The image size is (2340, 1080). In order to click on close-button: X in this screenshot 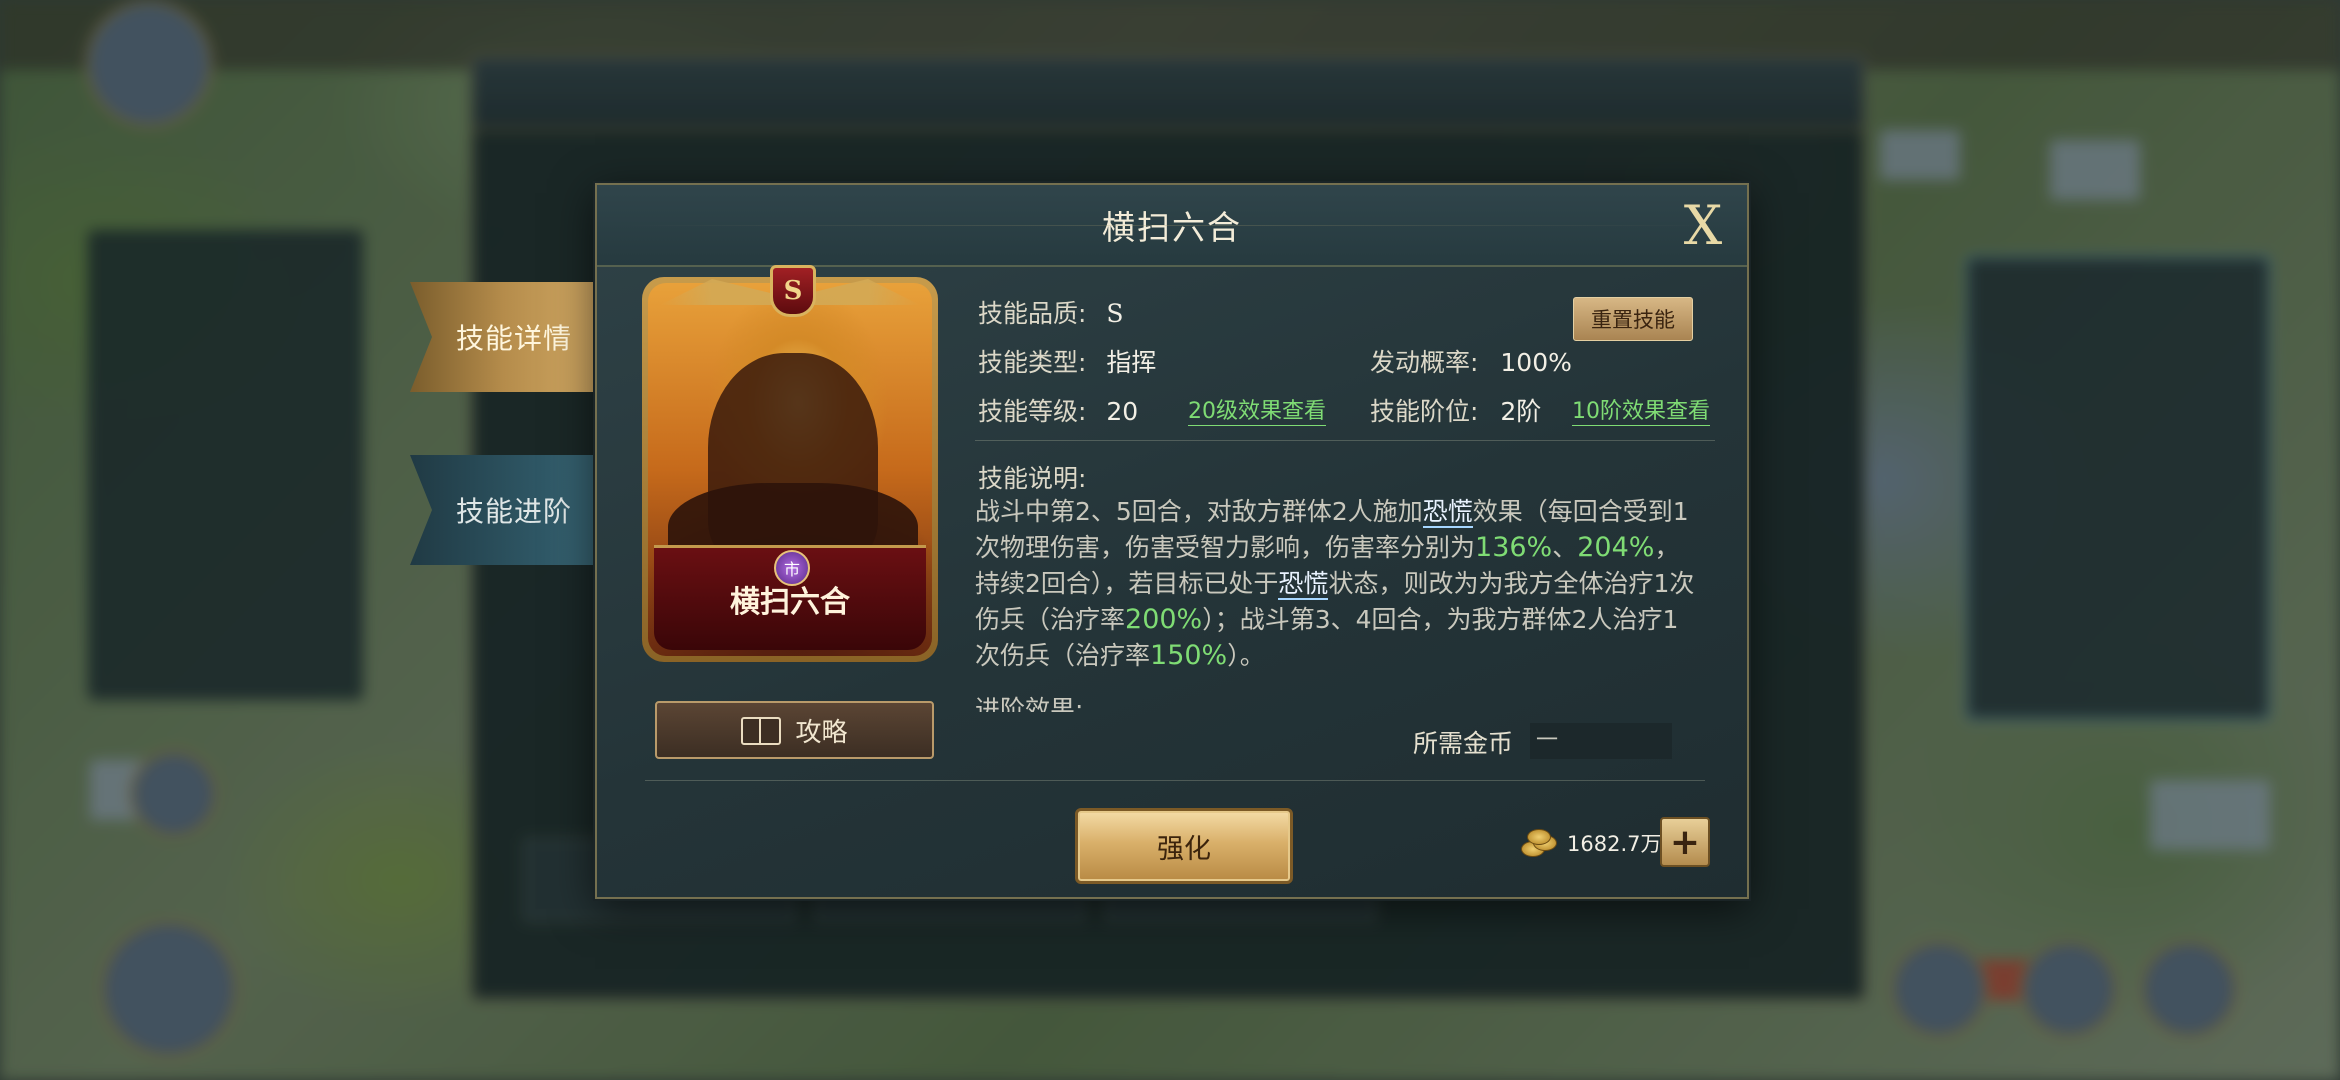, I will do `click(1703, 225)`.